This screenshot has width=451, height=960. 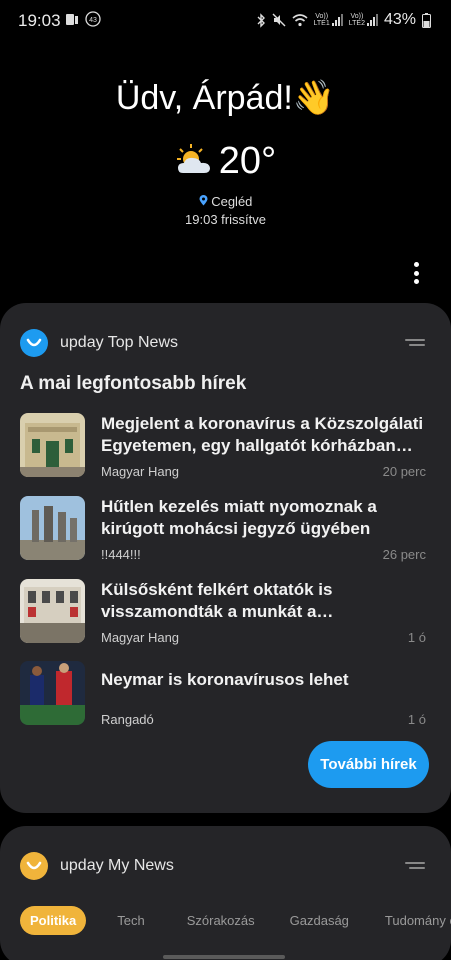 What do you see at coordinates (319, 920) in the screenshot?
I see `tab-gazdasag: Gazdaság` at bounding box center [319, 920].